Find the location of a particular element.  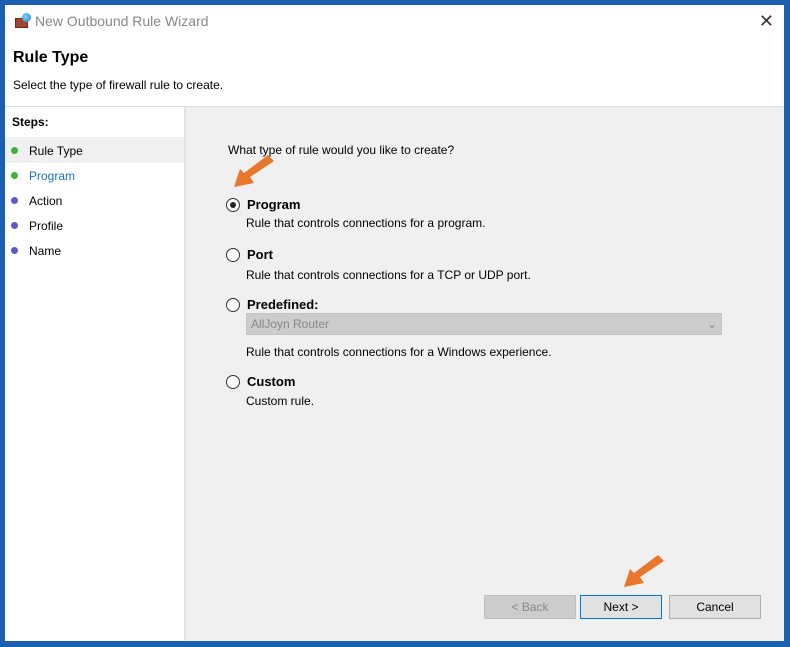

step-action: Action is located at coordinates (94, 200).